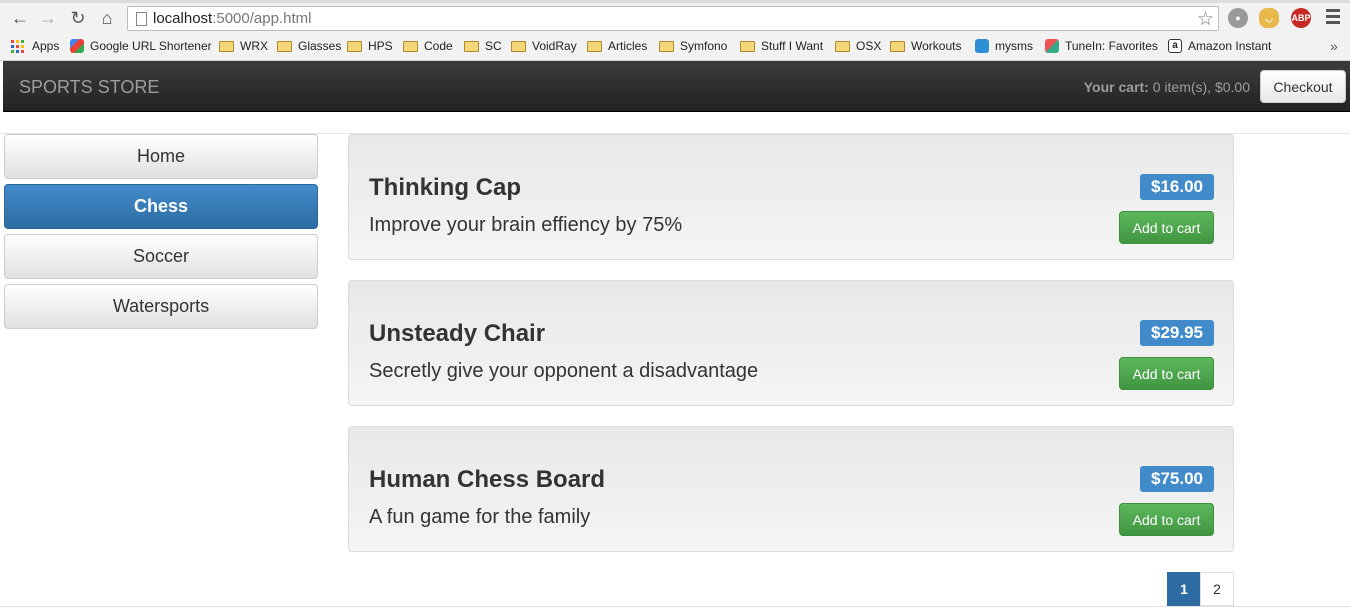 Image resolution: width=1350 pixels, height=613 pixels. I want to click on price-badge: $75.00, so click(1177, 479).